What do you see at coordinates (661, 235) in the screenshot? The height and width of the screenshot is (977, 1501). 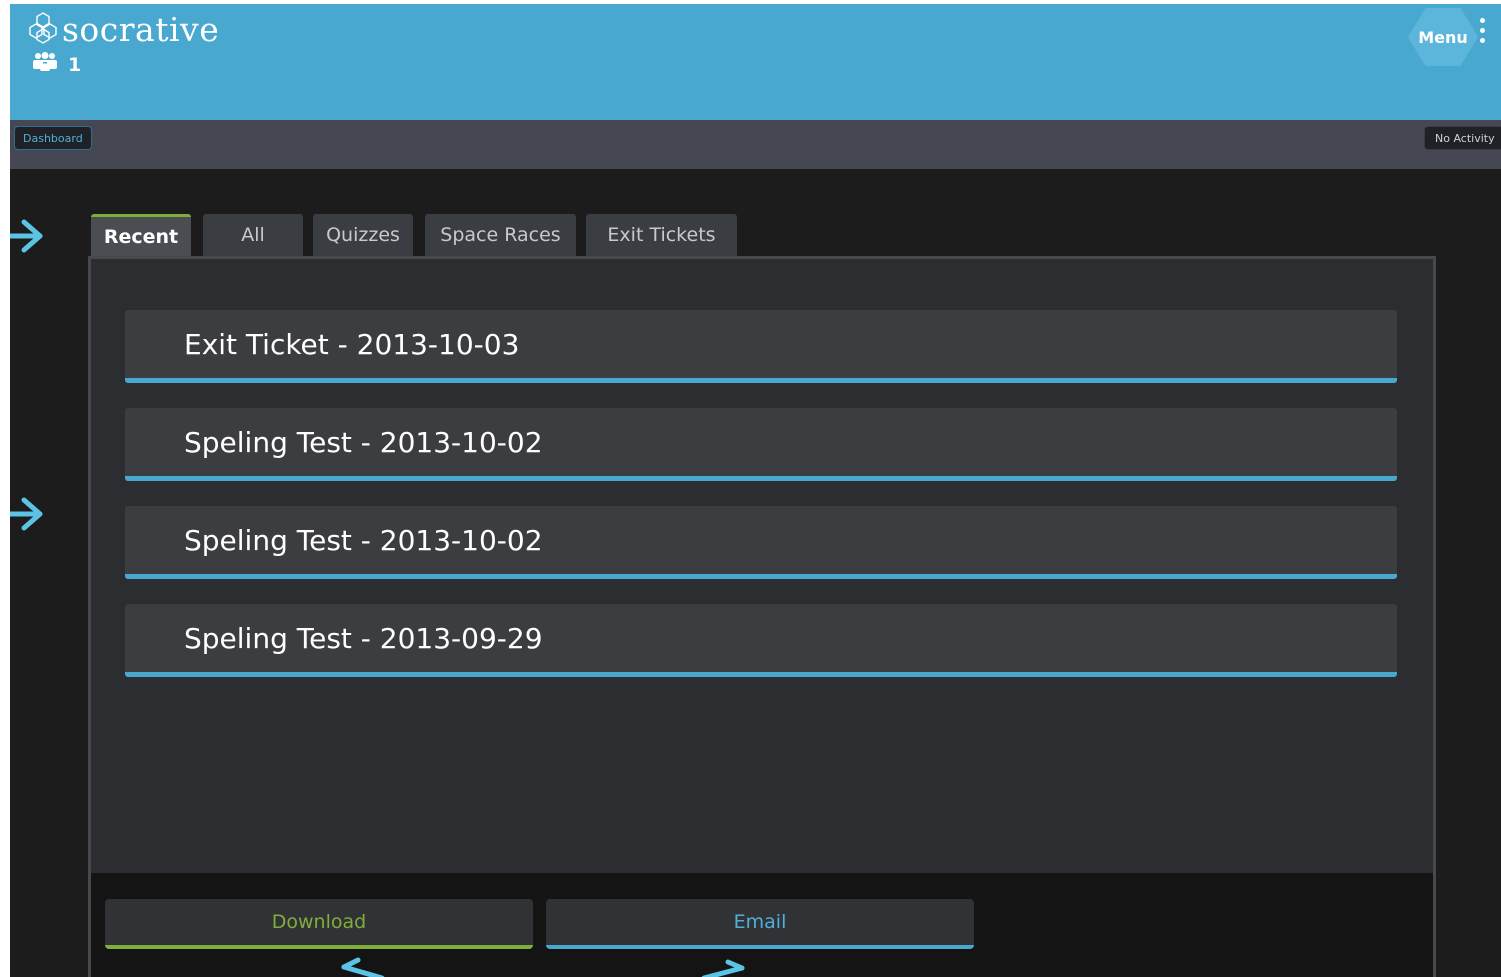 I see `tab-exit-tickets: Exit Tickets` at bounding box center [661, 235].